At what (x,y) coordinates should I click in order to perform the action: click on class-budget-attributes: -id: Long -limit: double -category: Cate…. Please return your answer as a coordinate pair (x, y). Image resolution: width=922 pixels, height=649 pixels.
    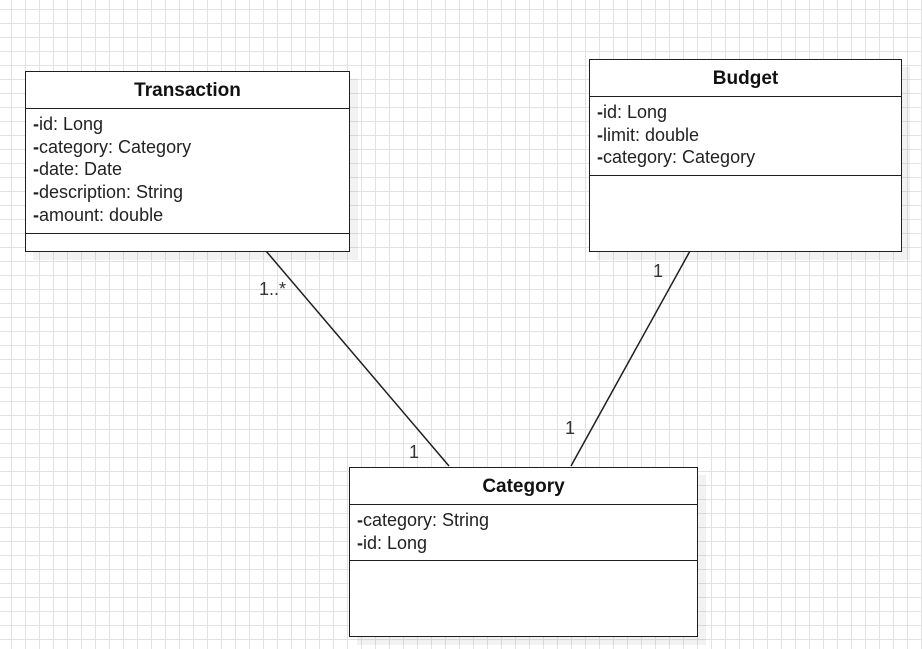
    Looking at the image, I should click on (745, 137).